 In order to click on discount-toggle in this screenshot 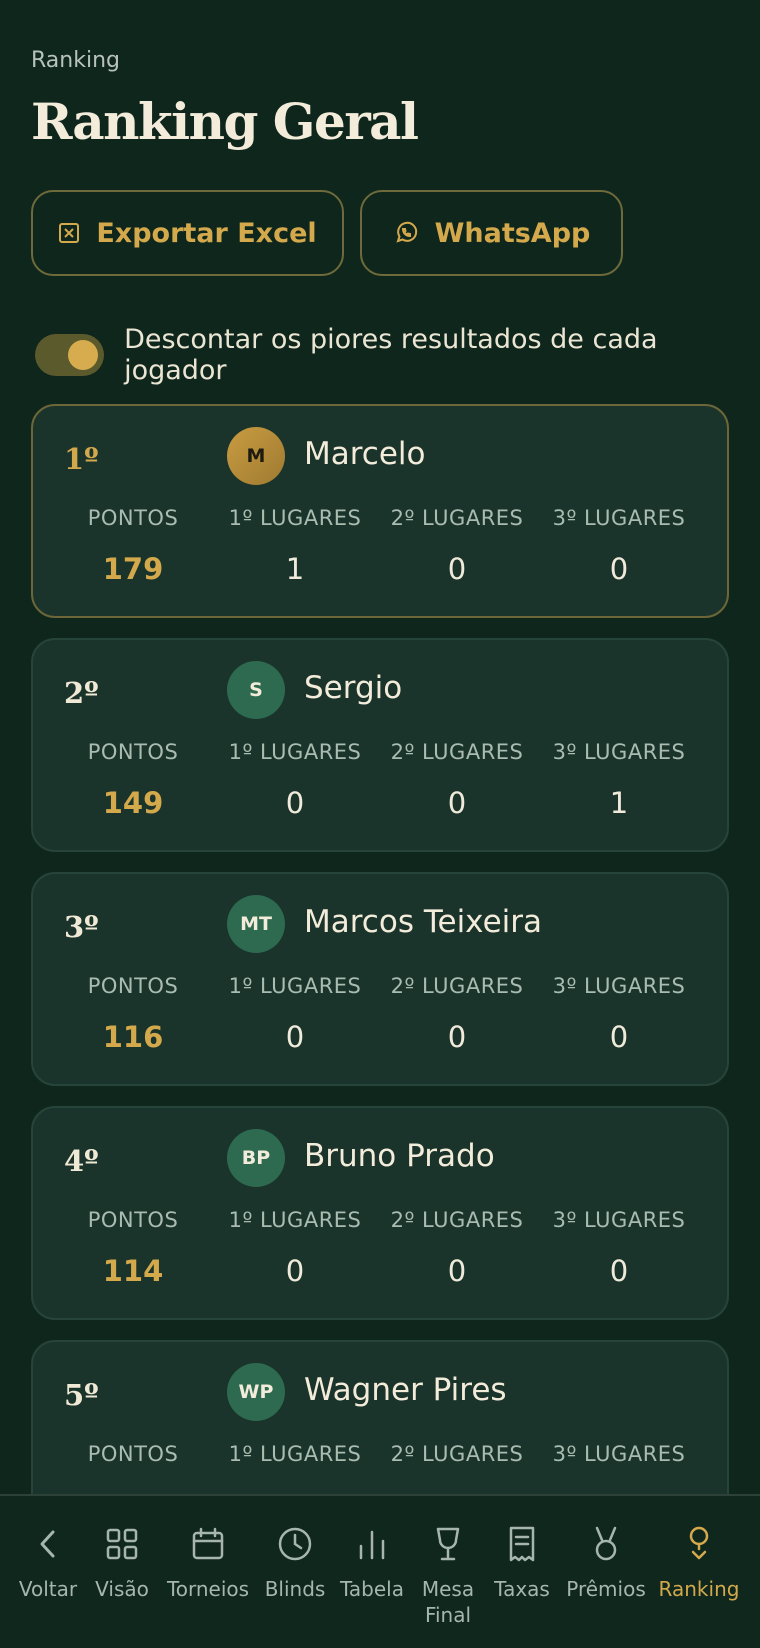, I will do `click(70, 355)`.